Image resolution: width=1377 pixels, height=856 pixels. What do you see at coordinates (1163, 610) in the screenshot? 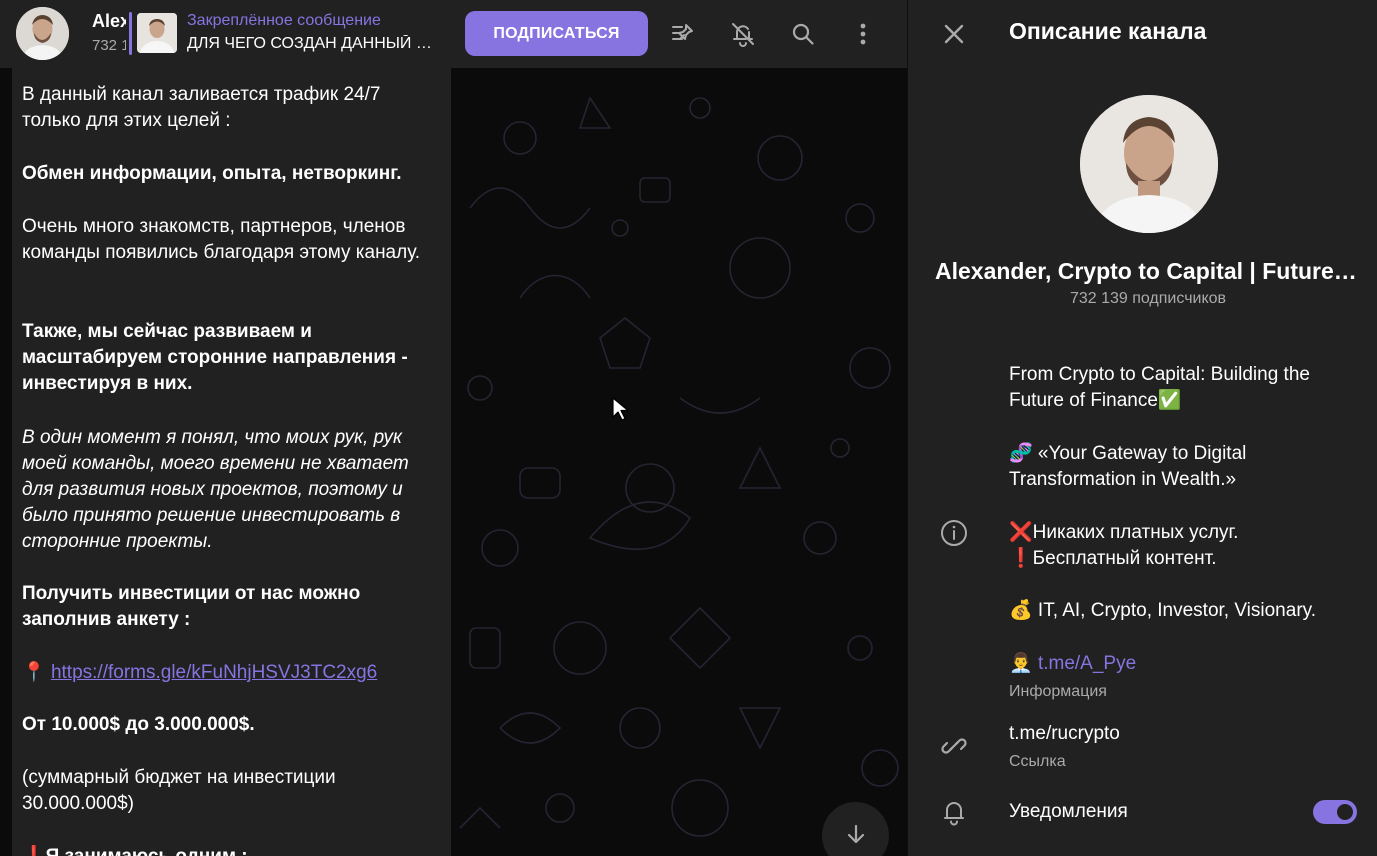
I see `description-line: 💰 IT, AI, Crypto, Investor, Visionary.` at bounding box center [1163, 610].